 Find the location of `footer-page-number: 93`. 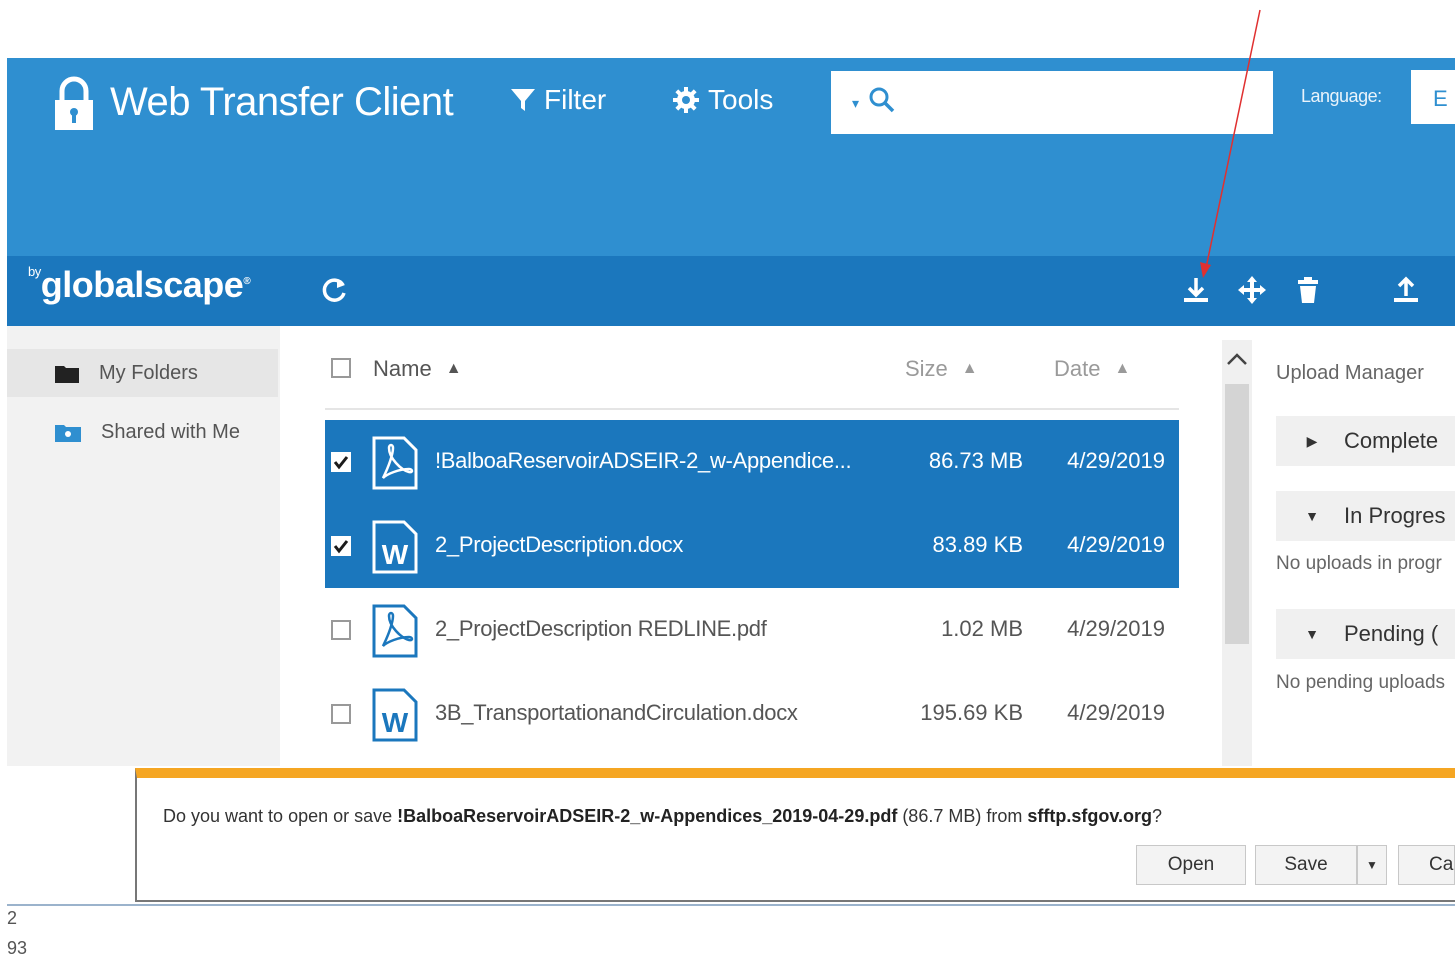

footer-page-number: 93 is located at coordinates (17, 948).